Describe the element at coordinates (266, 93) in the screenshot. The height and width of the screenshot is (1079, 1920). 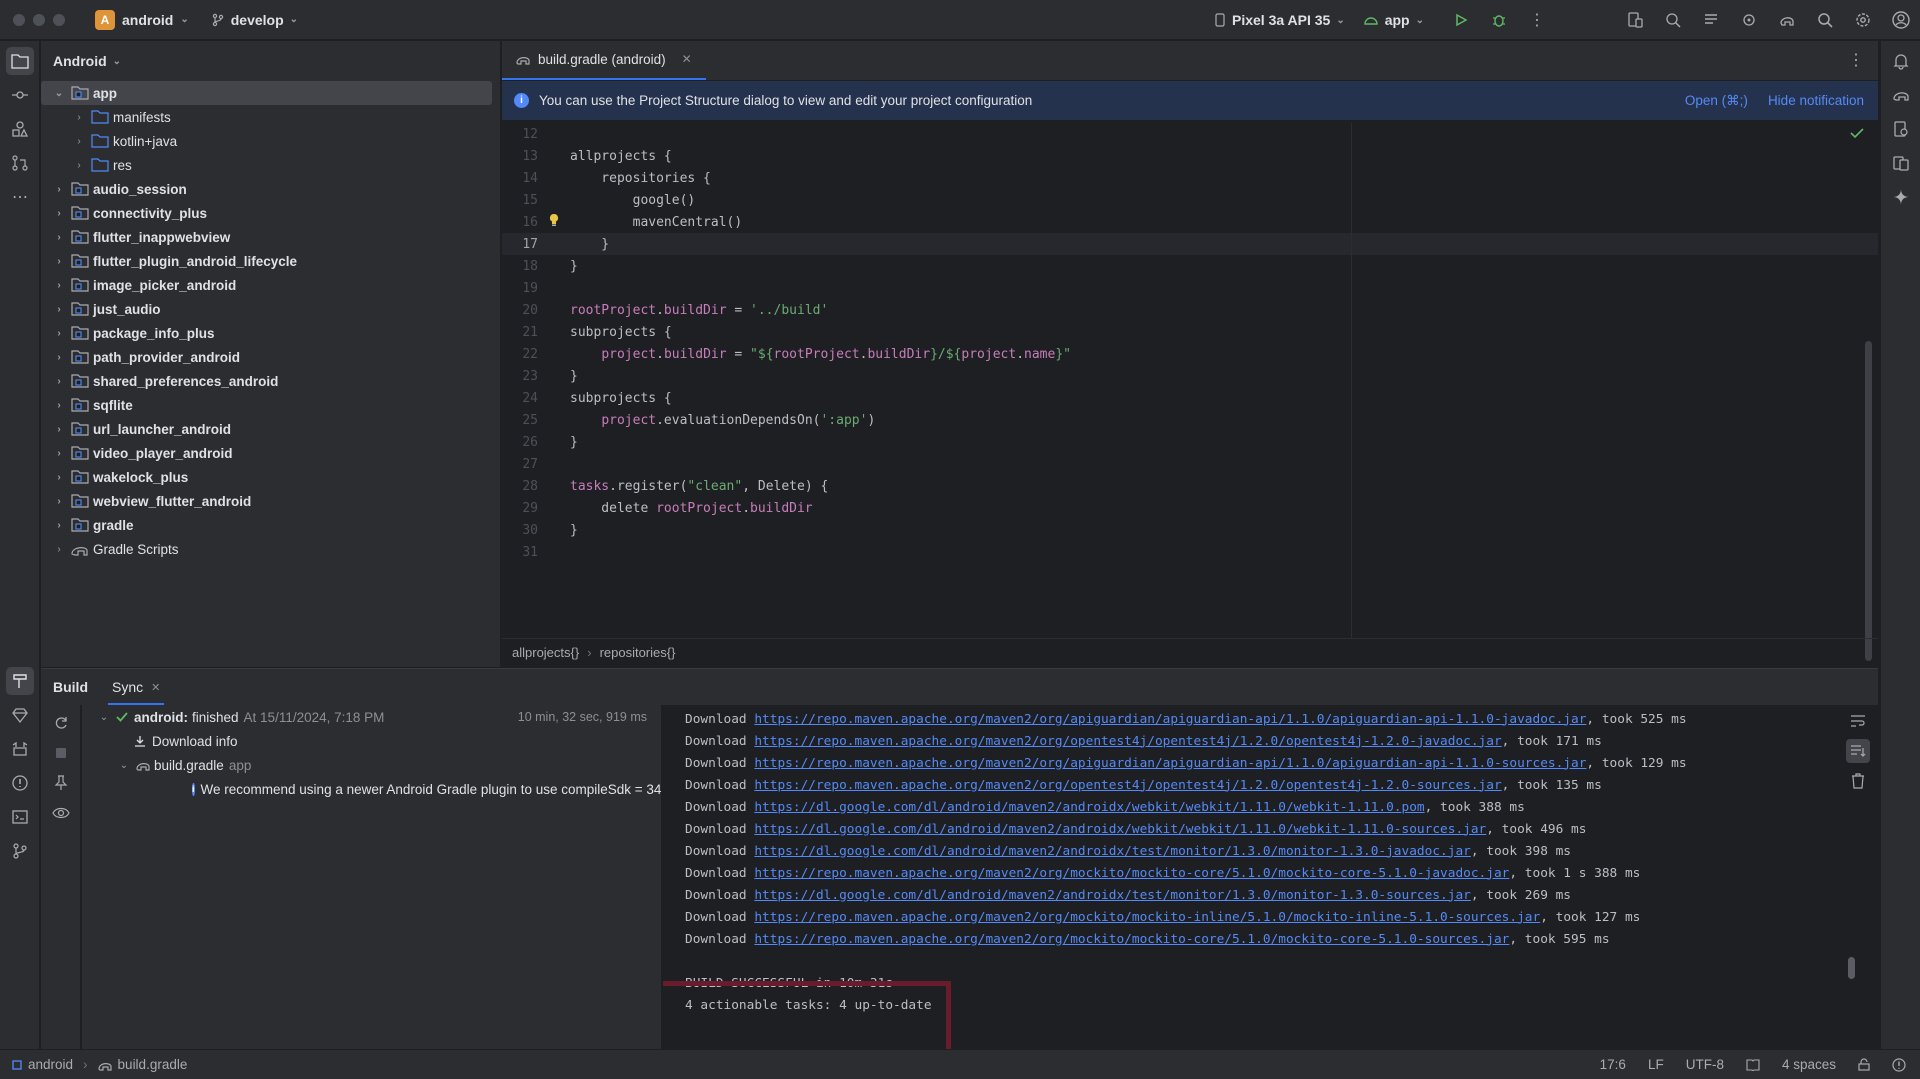
I see `tree-item-app: ⌄ app` at that location.